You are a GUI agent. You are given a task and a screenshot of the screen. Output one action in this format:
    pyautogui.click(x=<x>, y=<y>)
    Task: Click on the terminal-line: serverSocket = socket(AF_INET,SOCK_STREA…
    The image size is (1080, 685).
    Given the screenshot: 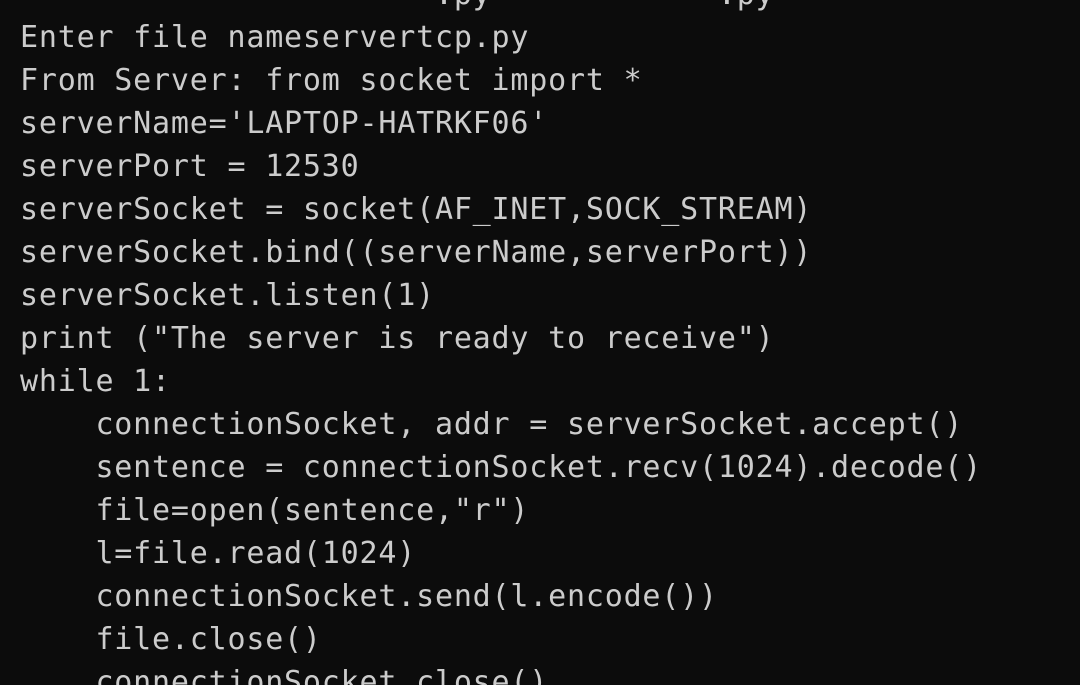 What is the action you would take?
    pyautogui.click(x=416, y=209)
    